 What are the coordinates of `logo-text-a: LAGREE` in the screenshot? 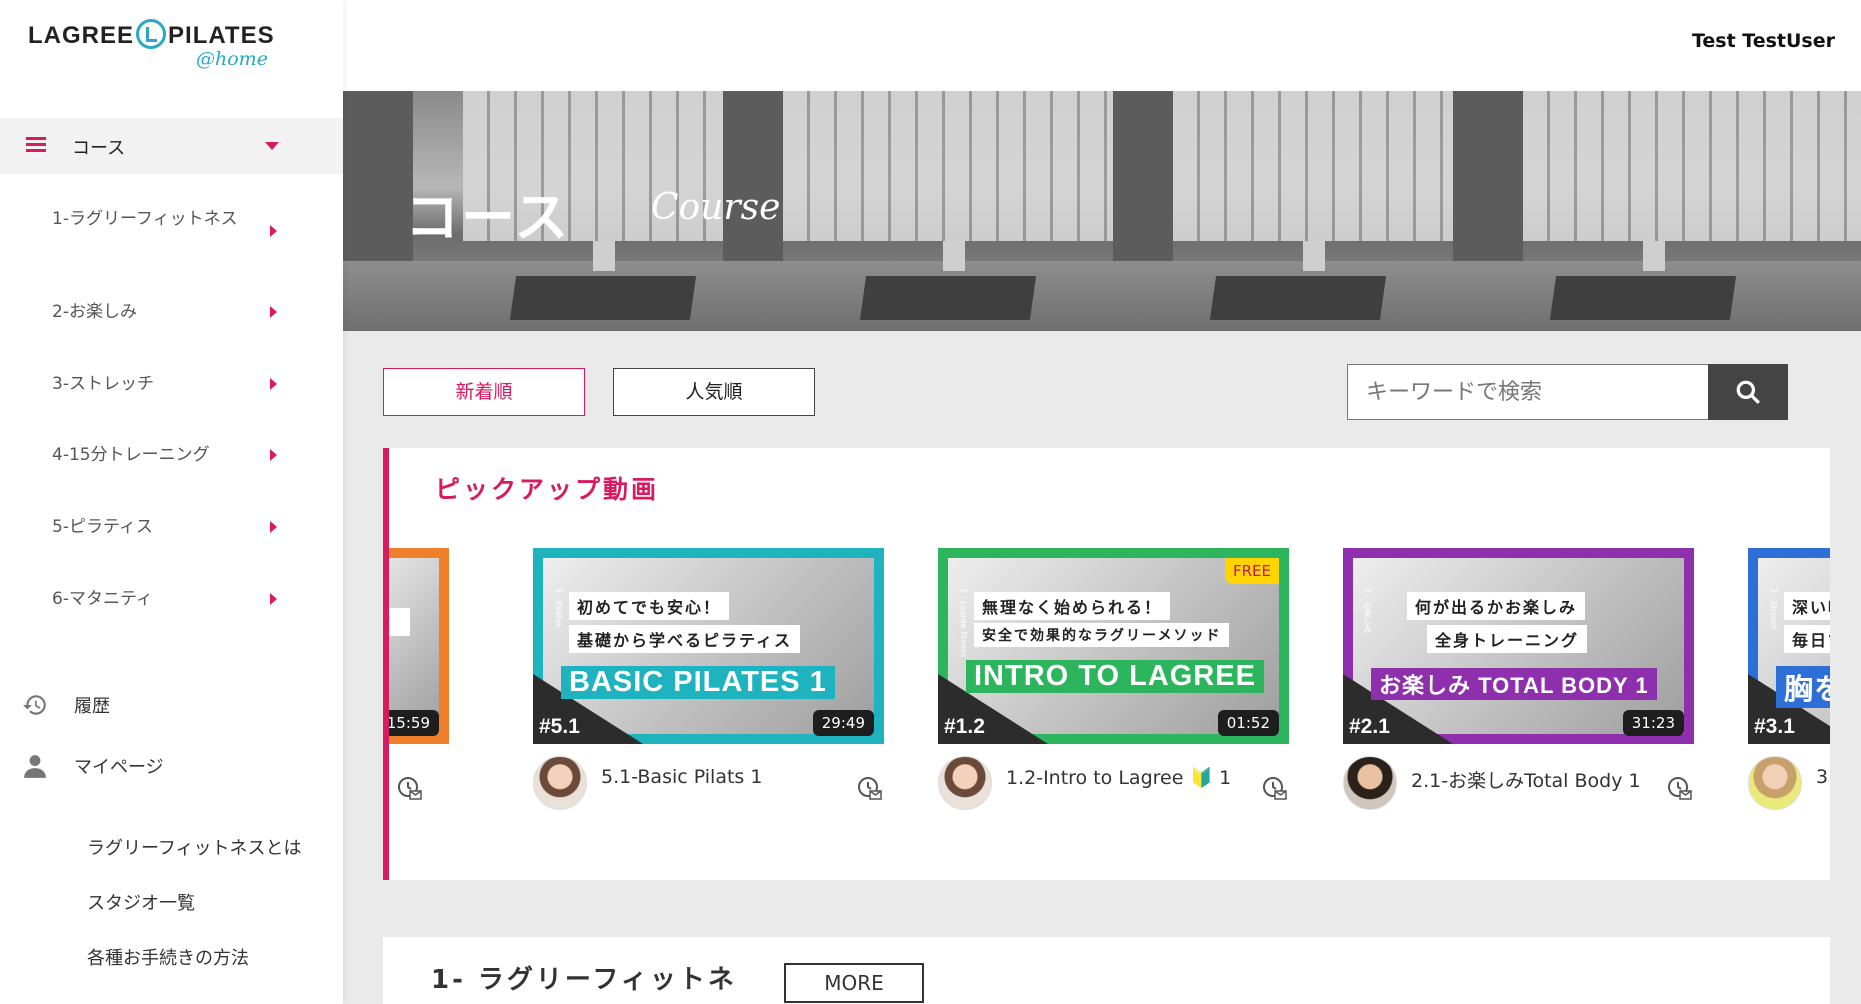 It's located at (81, 35).